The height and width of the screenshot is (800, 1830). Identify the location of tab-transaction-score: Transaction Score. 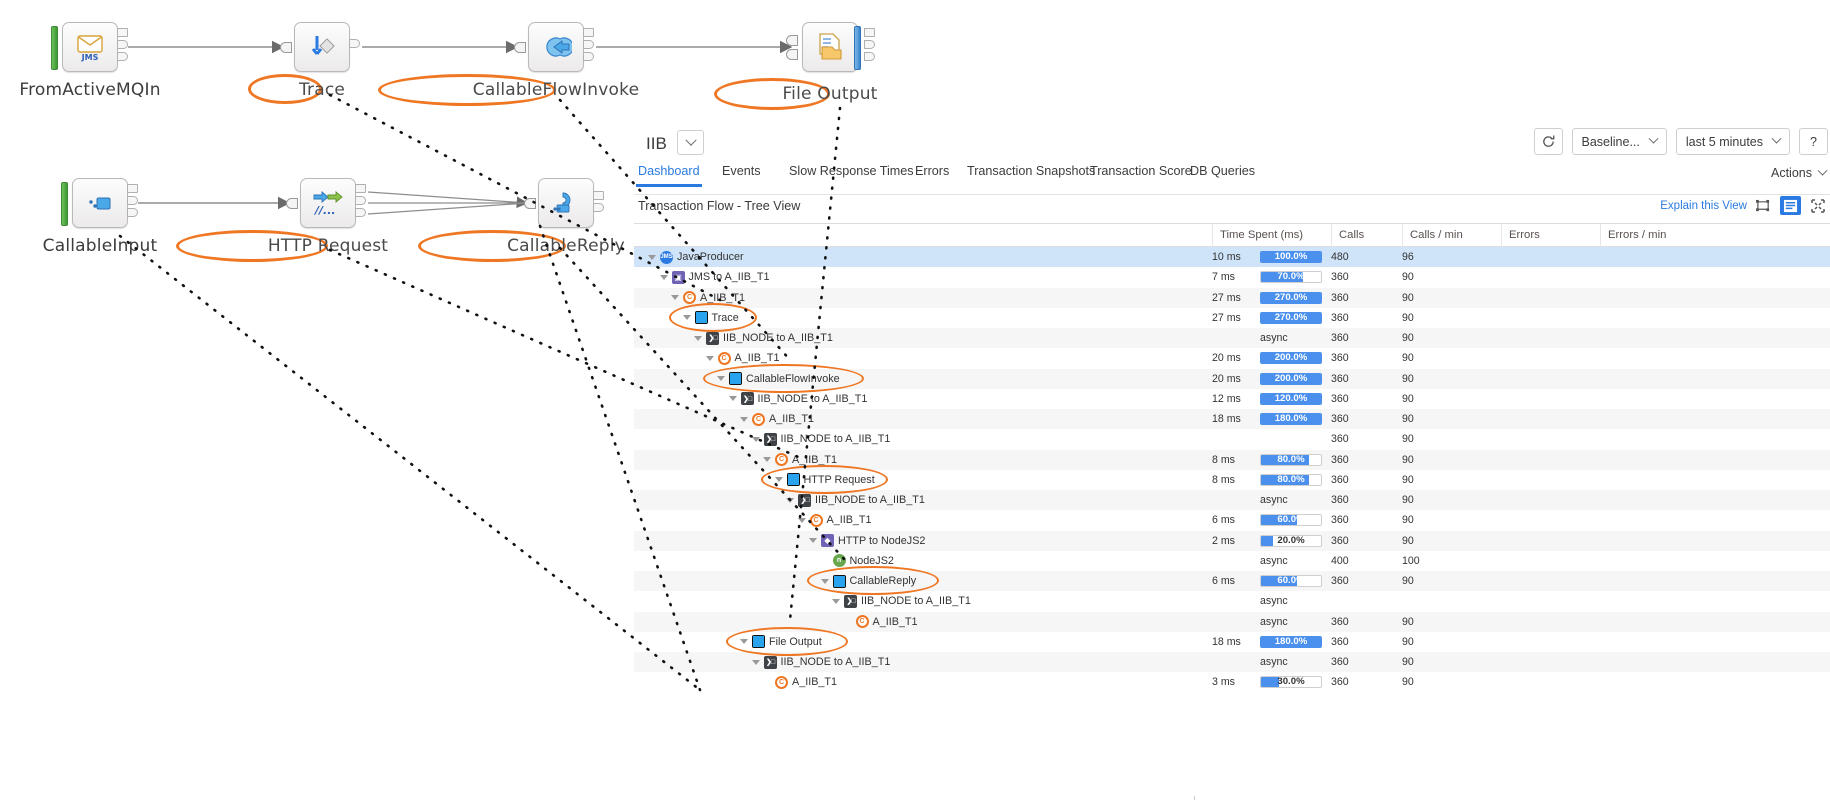
(1141, 175).